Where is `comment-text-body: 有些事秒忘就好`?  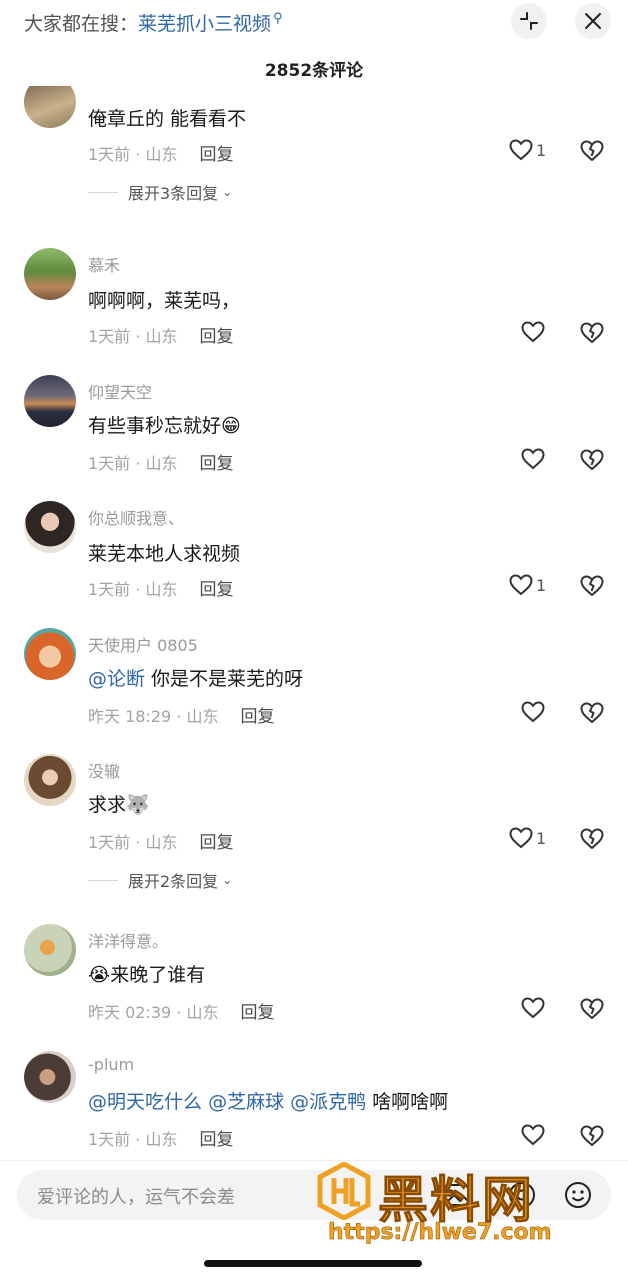 comment-text-body: 有些事秒忘就好 is located at coordinates (155, 426).